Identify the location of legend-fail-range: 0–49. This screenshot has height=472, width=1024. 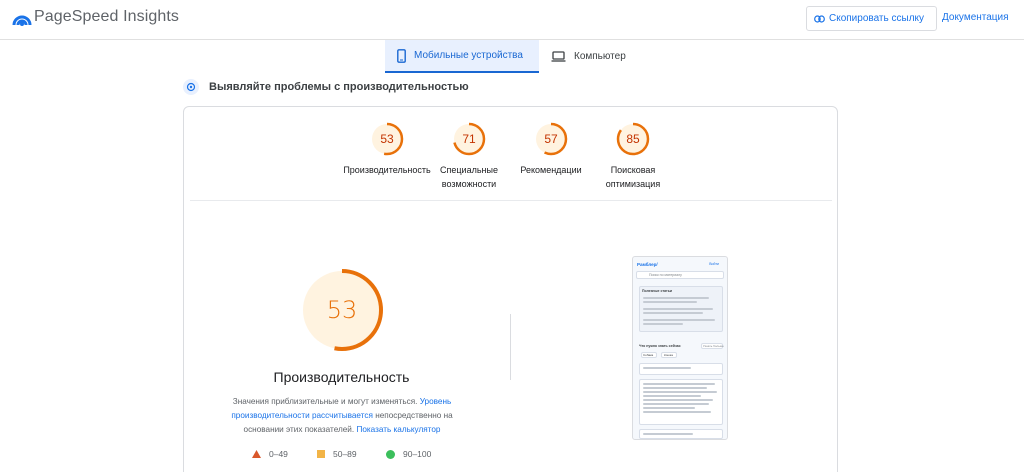
(278, 454).